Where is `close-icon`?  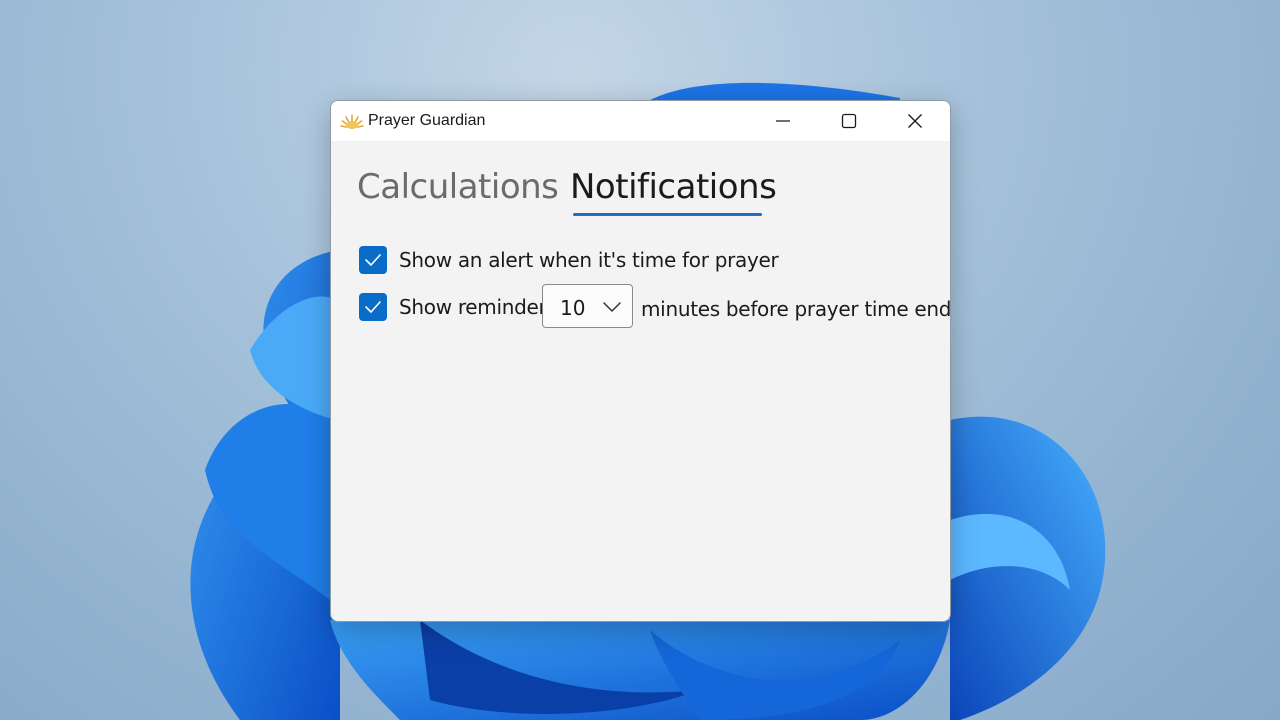
close-icon is located at coordinates (915, 121).